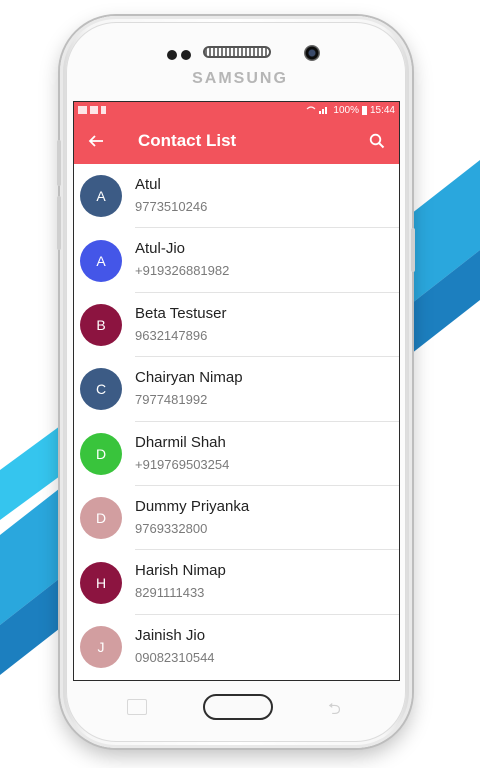 This screenshot has height=768, width=480. Describe the element at coordinates (181, 56) in the screenshot. I see `sensor-dots` at that location.